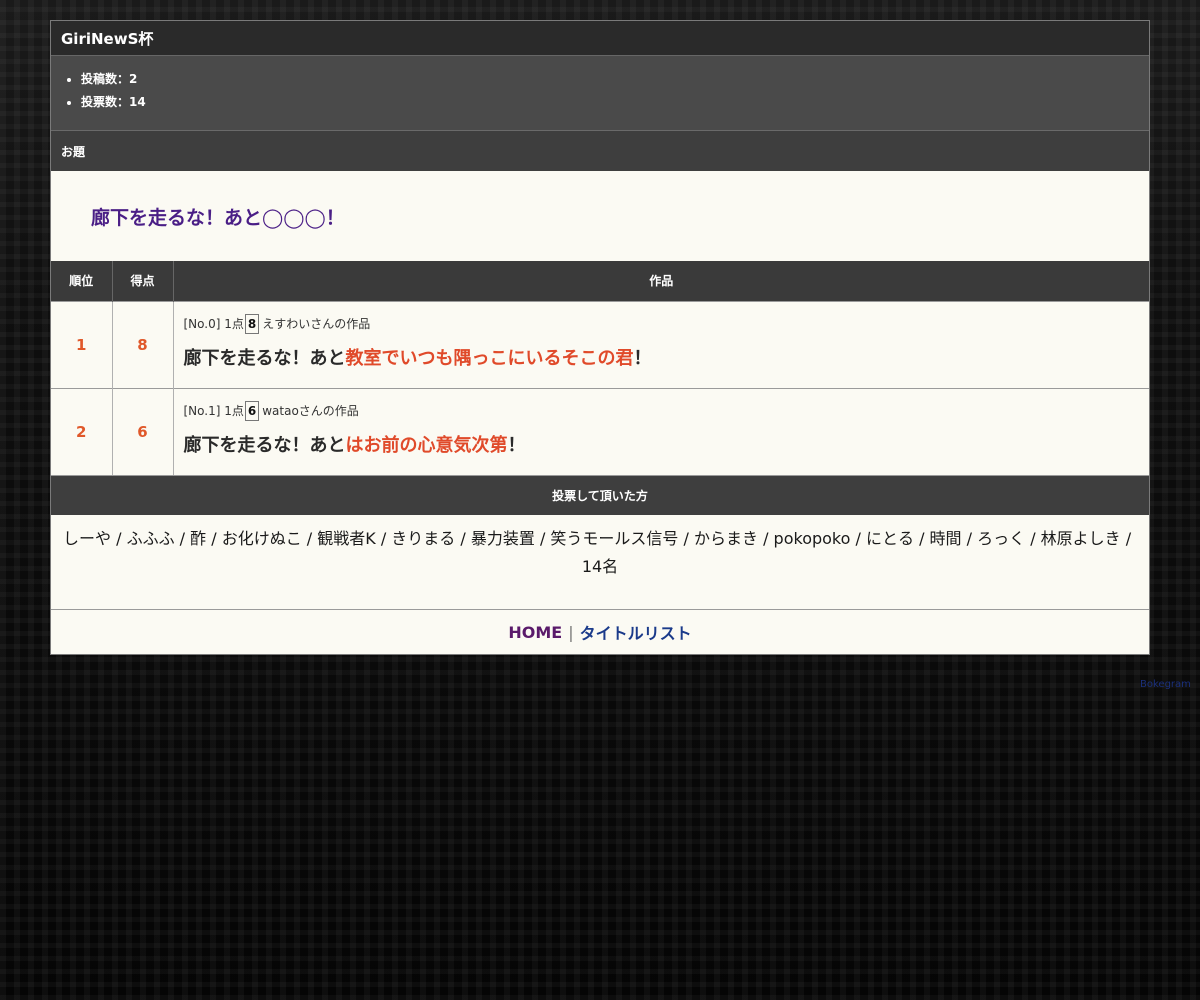  I want to click on vote-count: 投票数：14, so click(610, 102).